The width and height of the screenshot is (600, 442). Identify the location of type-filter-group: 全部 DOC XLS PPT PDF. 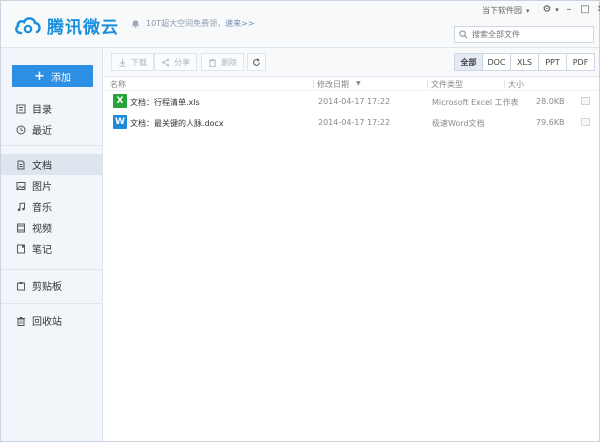
(524, 62).